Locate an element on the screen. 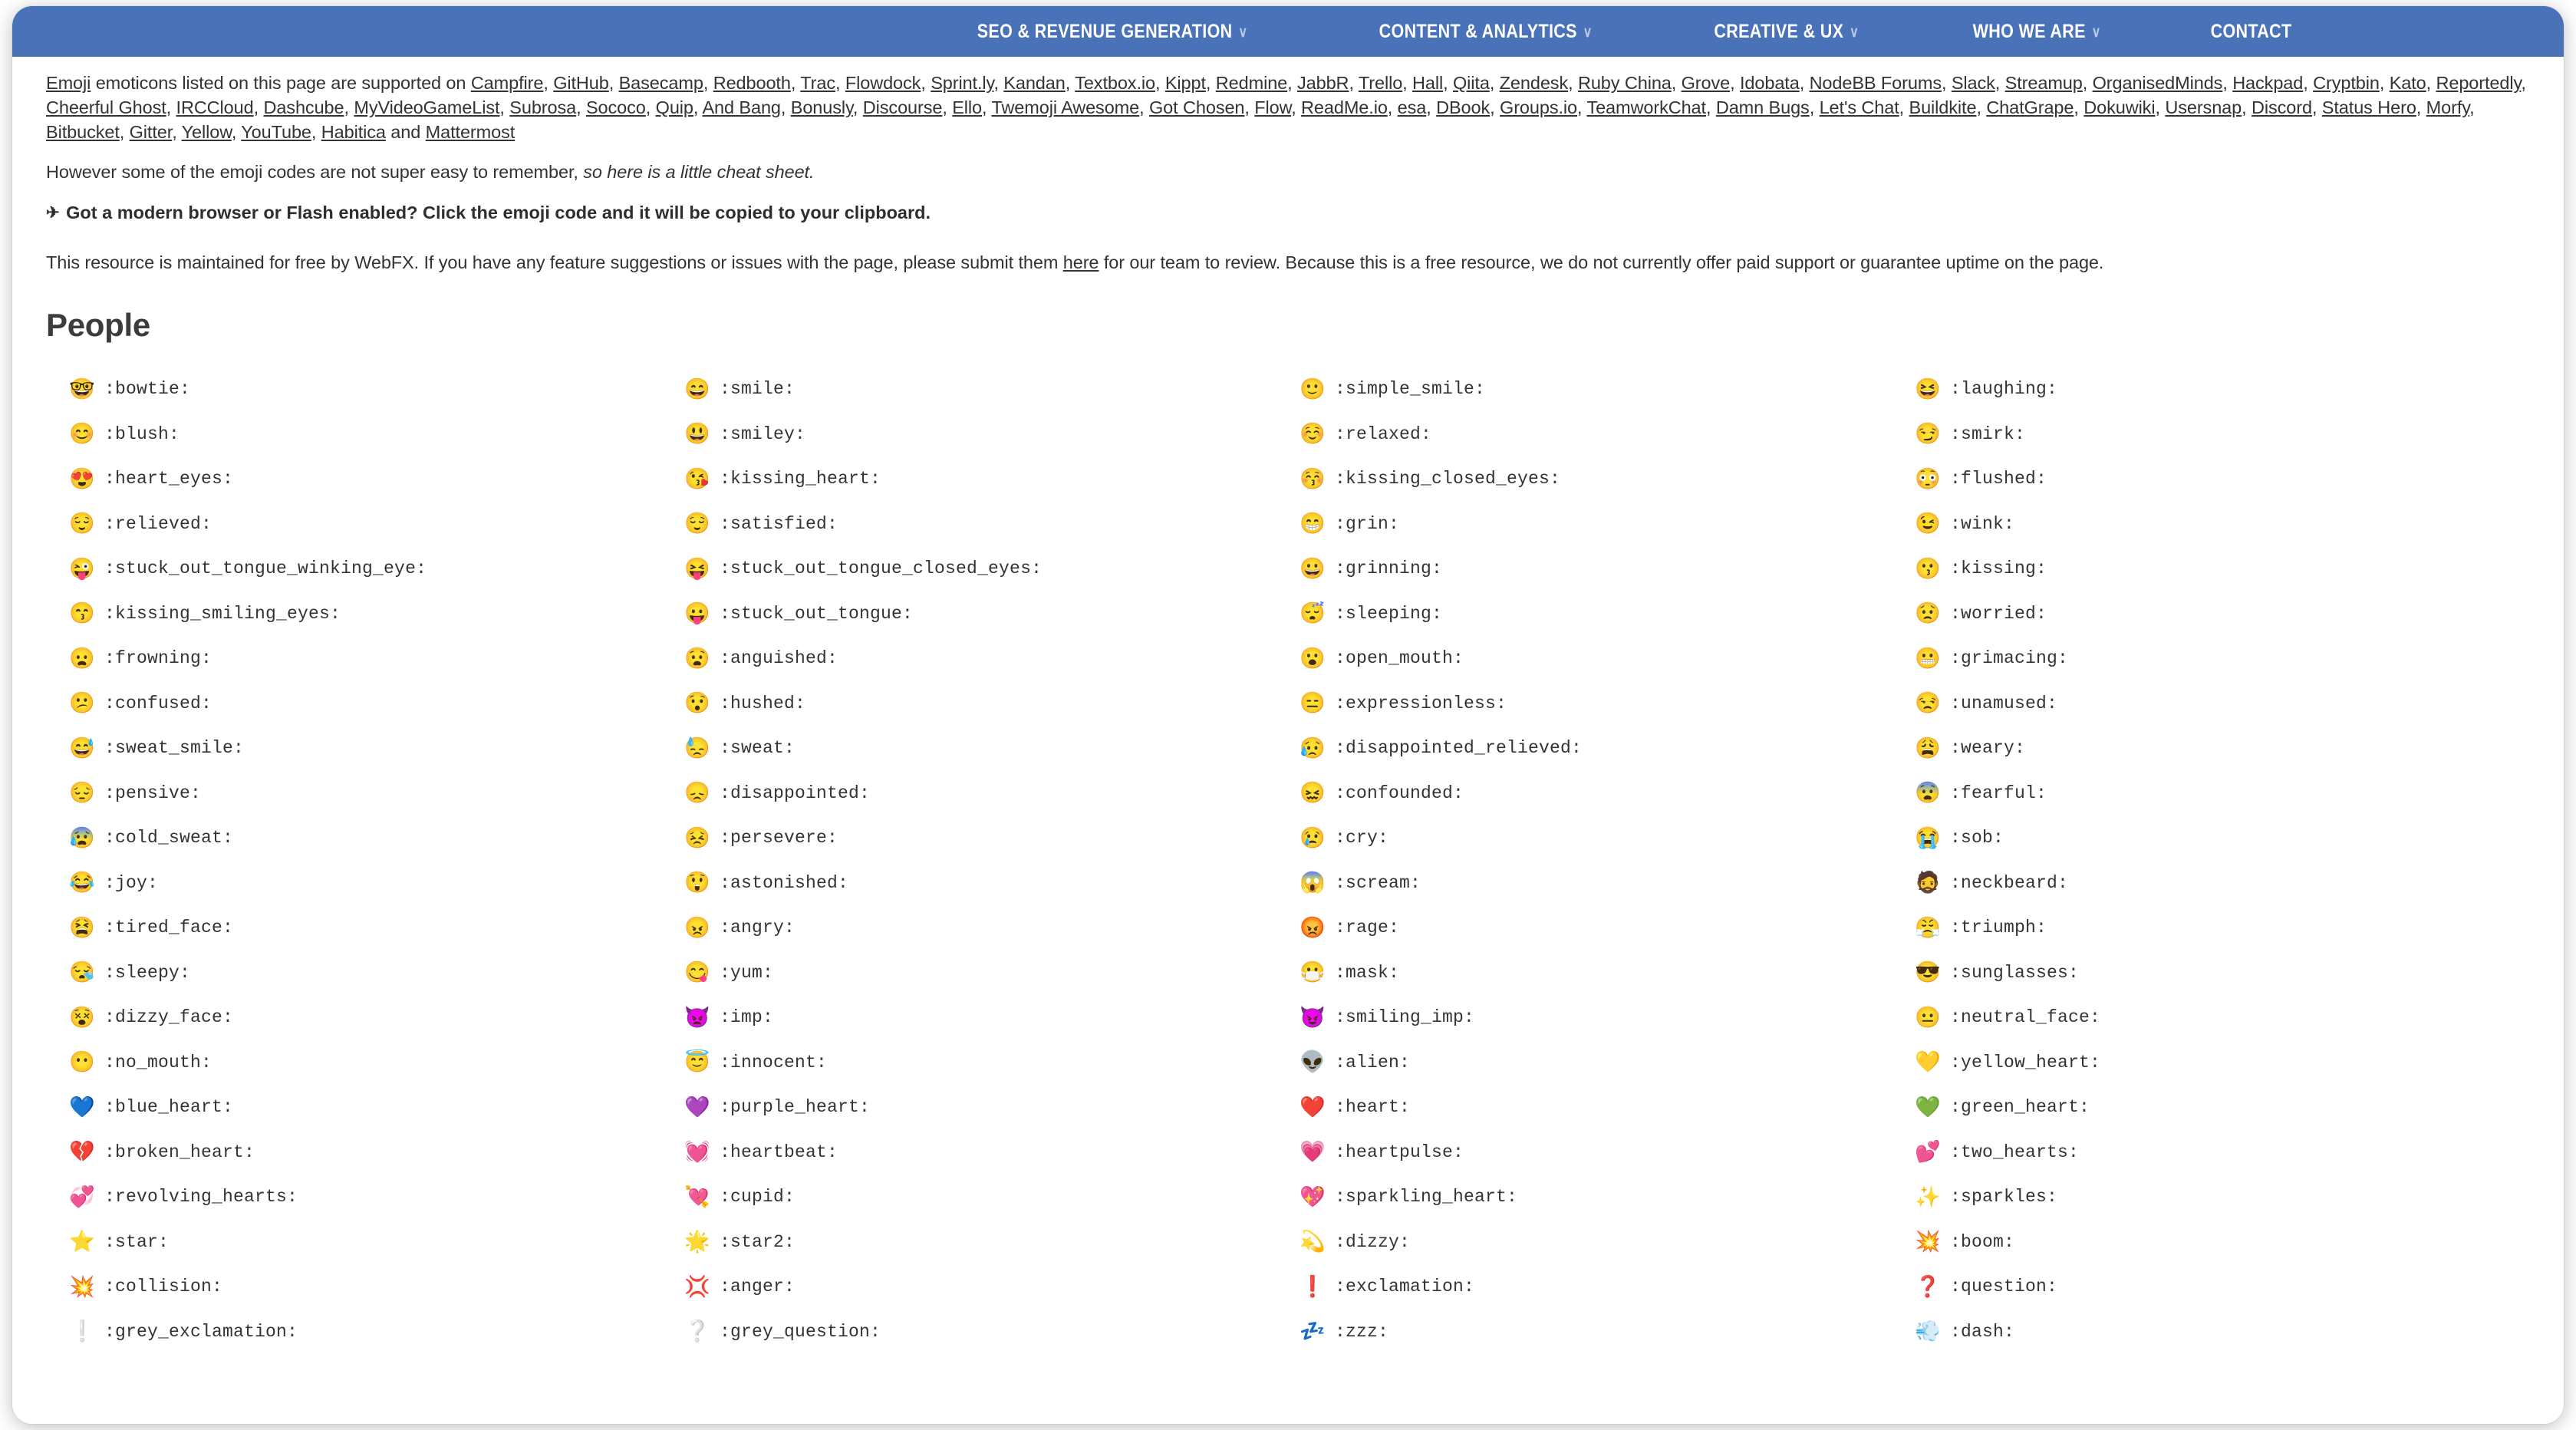  emoji-item: 💥:collision: is located at coordinates (376, 1287).